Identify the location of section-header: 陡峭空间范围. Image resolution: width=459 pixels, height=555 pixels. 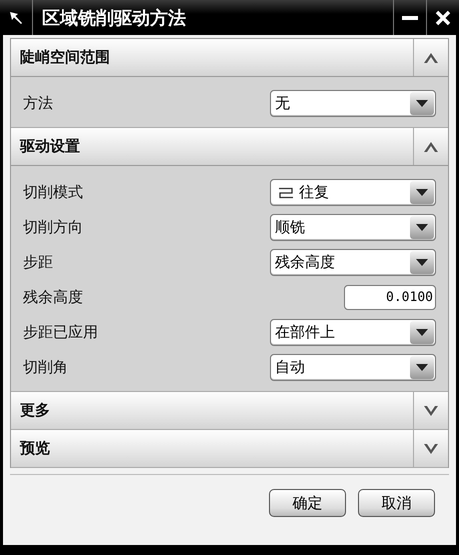
(229, 57).